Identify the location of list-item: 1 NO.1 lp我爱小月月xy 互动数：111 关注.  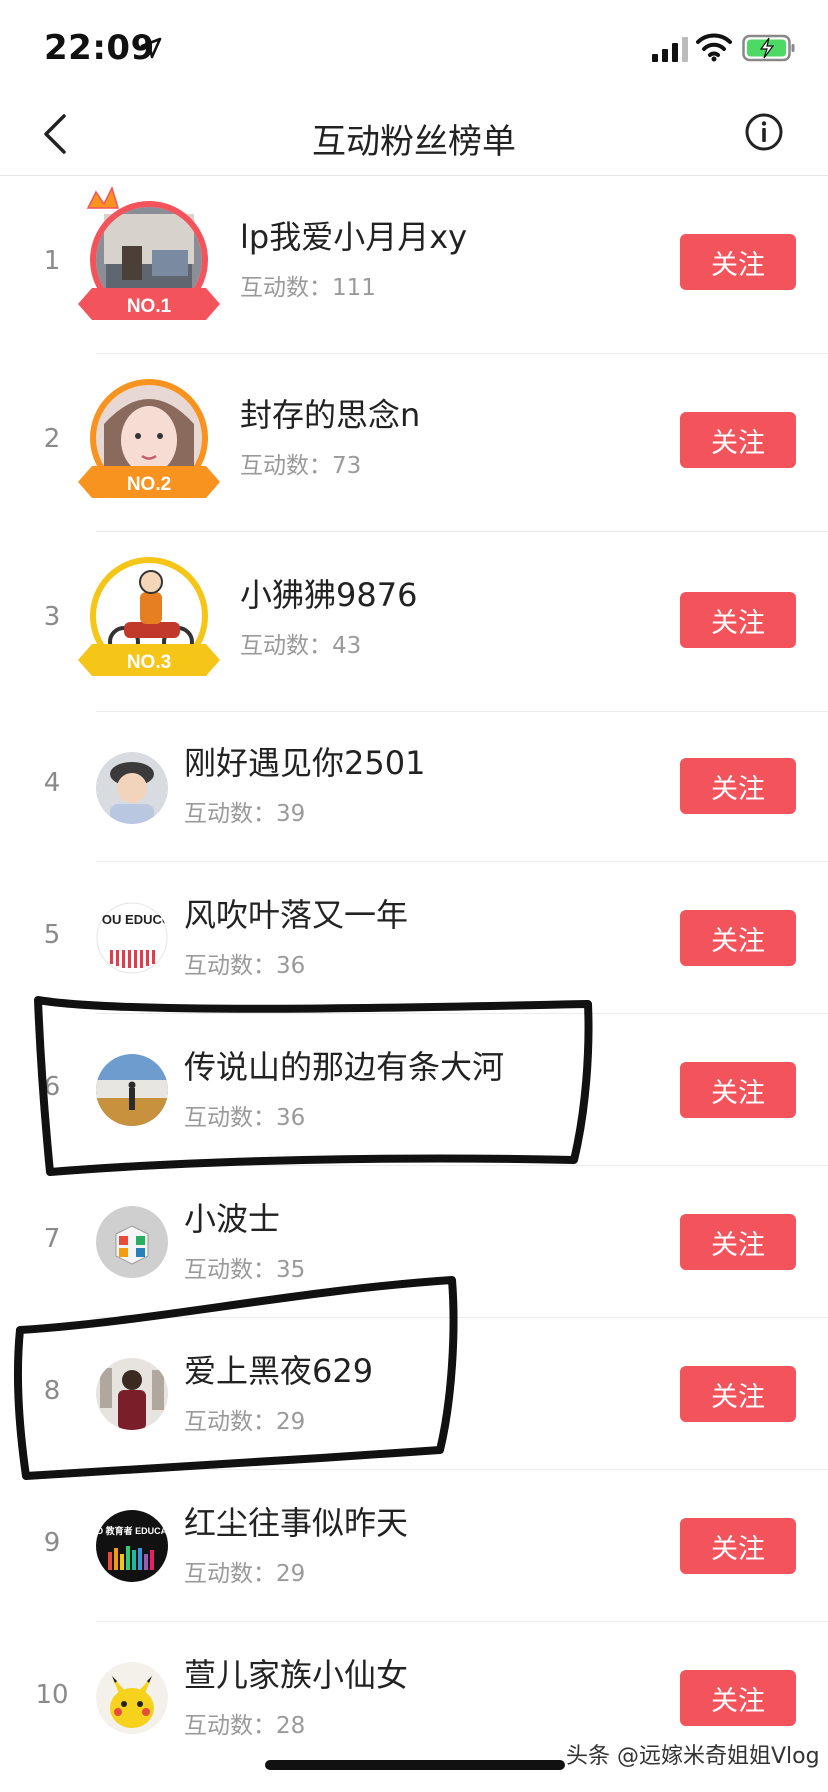
(414, 265).